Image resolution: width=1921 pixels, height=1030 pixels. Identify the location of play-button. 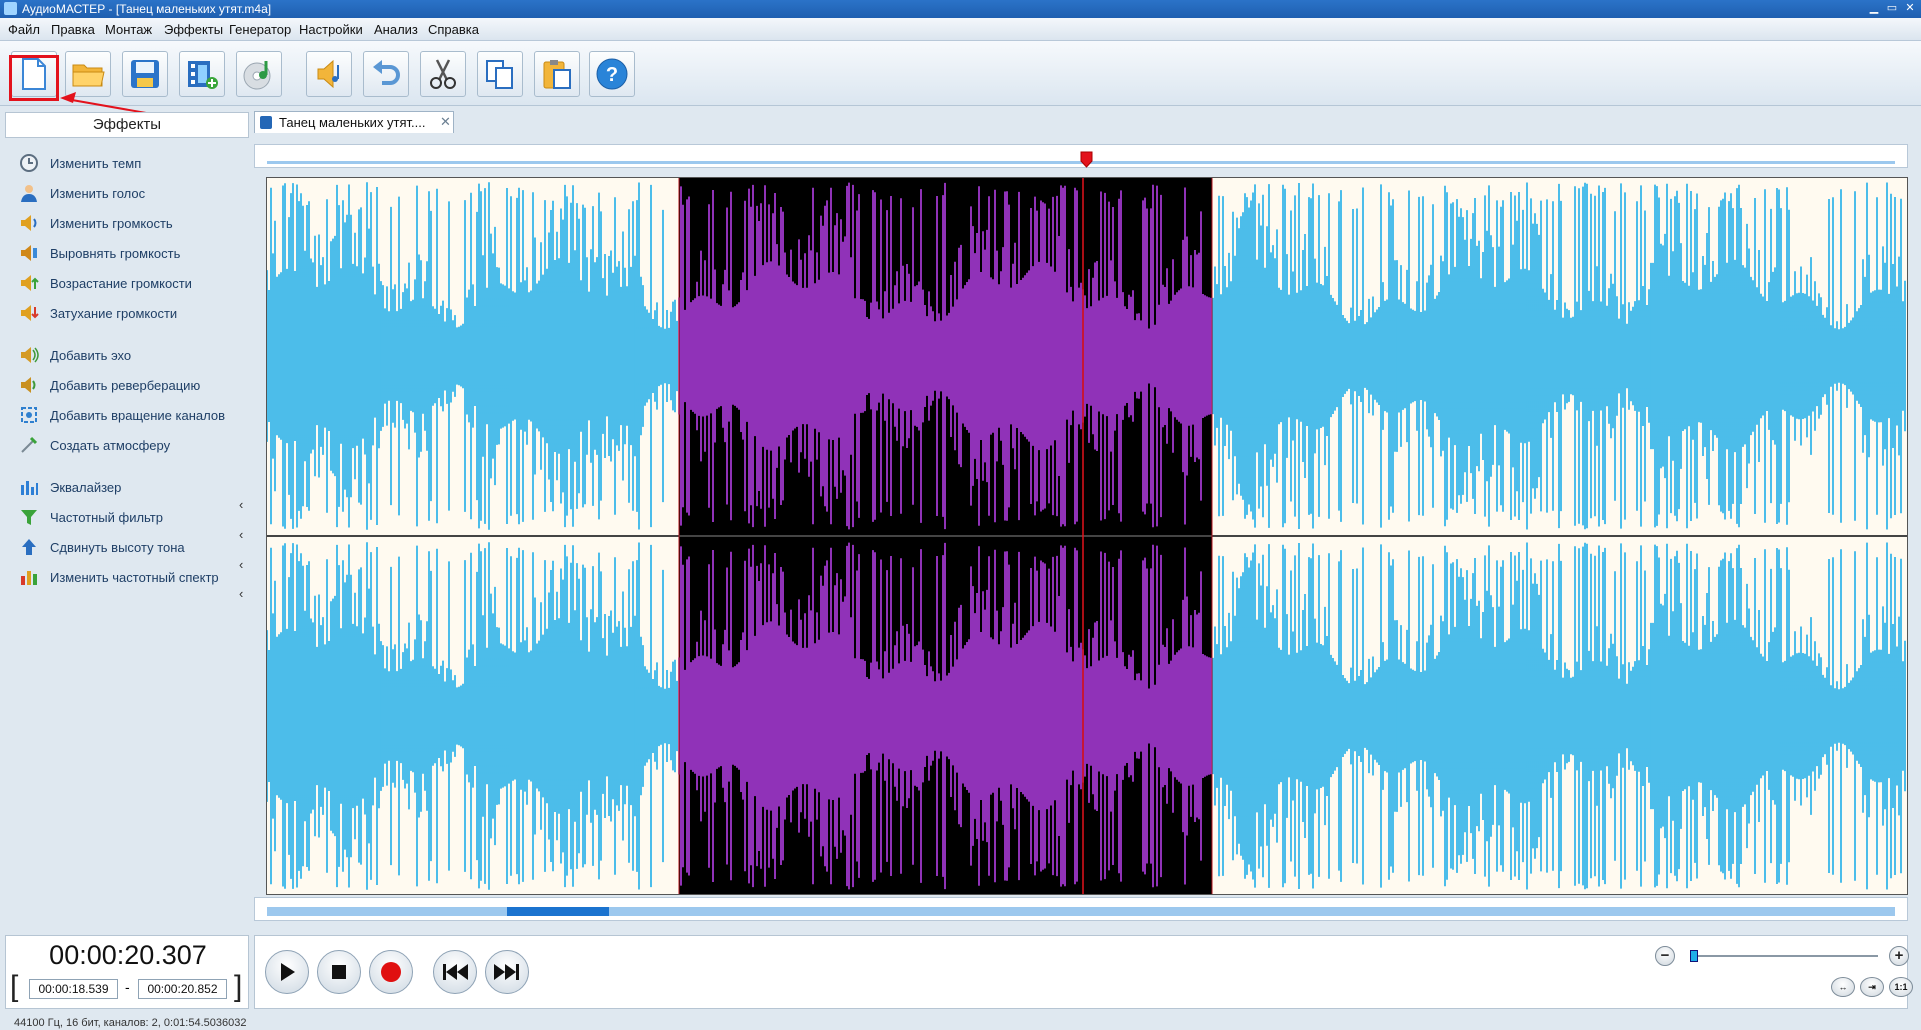
(287, 972).